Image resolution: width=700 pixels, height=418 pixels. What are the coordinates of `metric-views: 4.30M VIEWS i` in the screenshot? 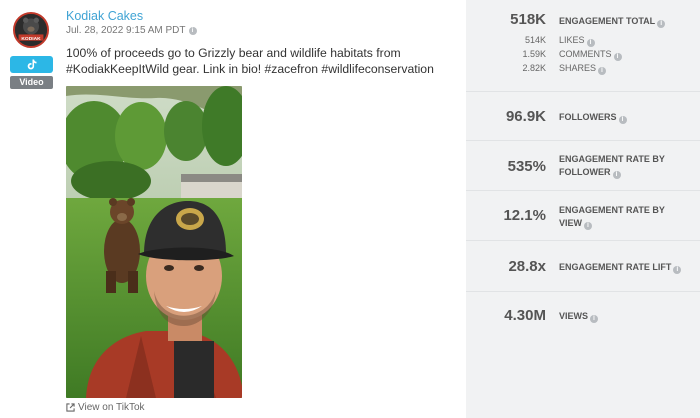 It's located at (583, 316).